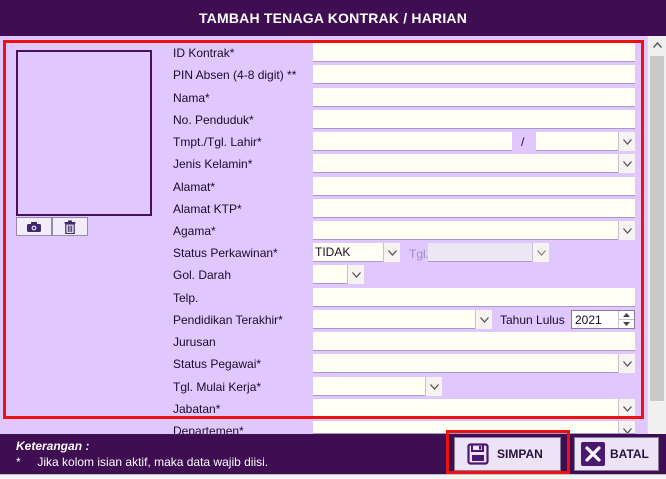 The width and height of the screenshot is (666, 479). I want to click on form-scrollbar, so click(656, 235).